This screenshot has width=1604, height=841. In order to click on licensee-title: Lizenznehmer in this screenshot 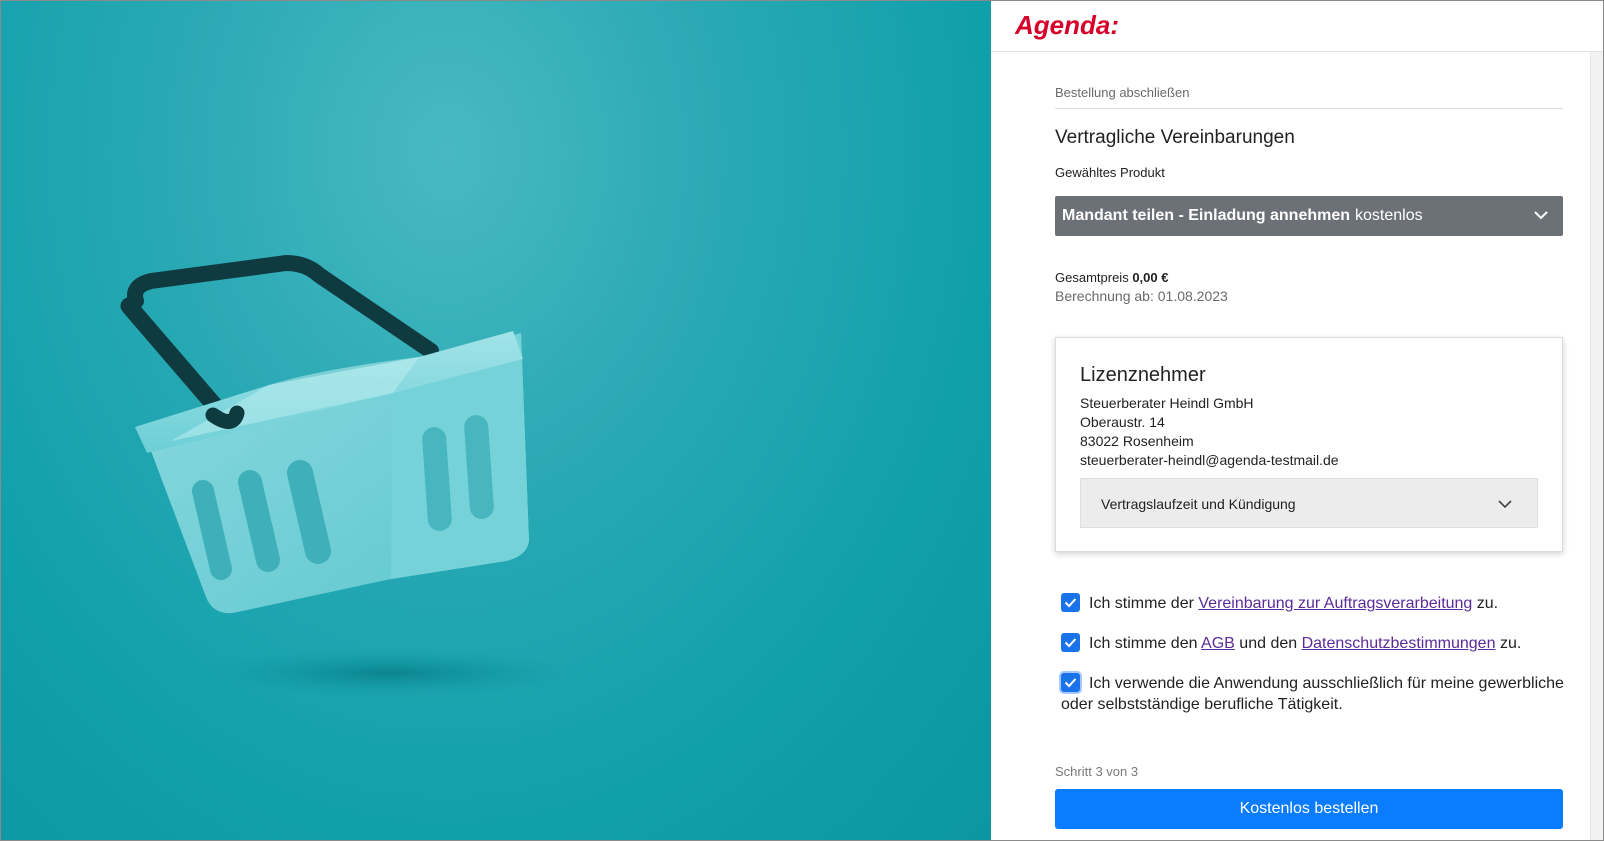, I will do `click(1143, 375)`.